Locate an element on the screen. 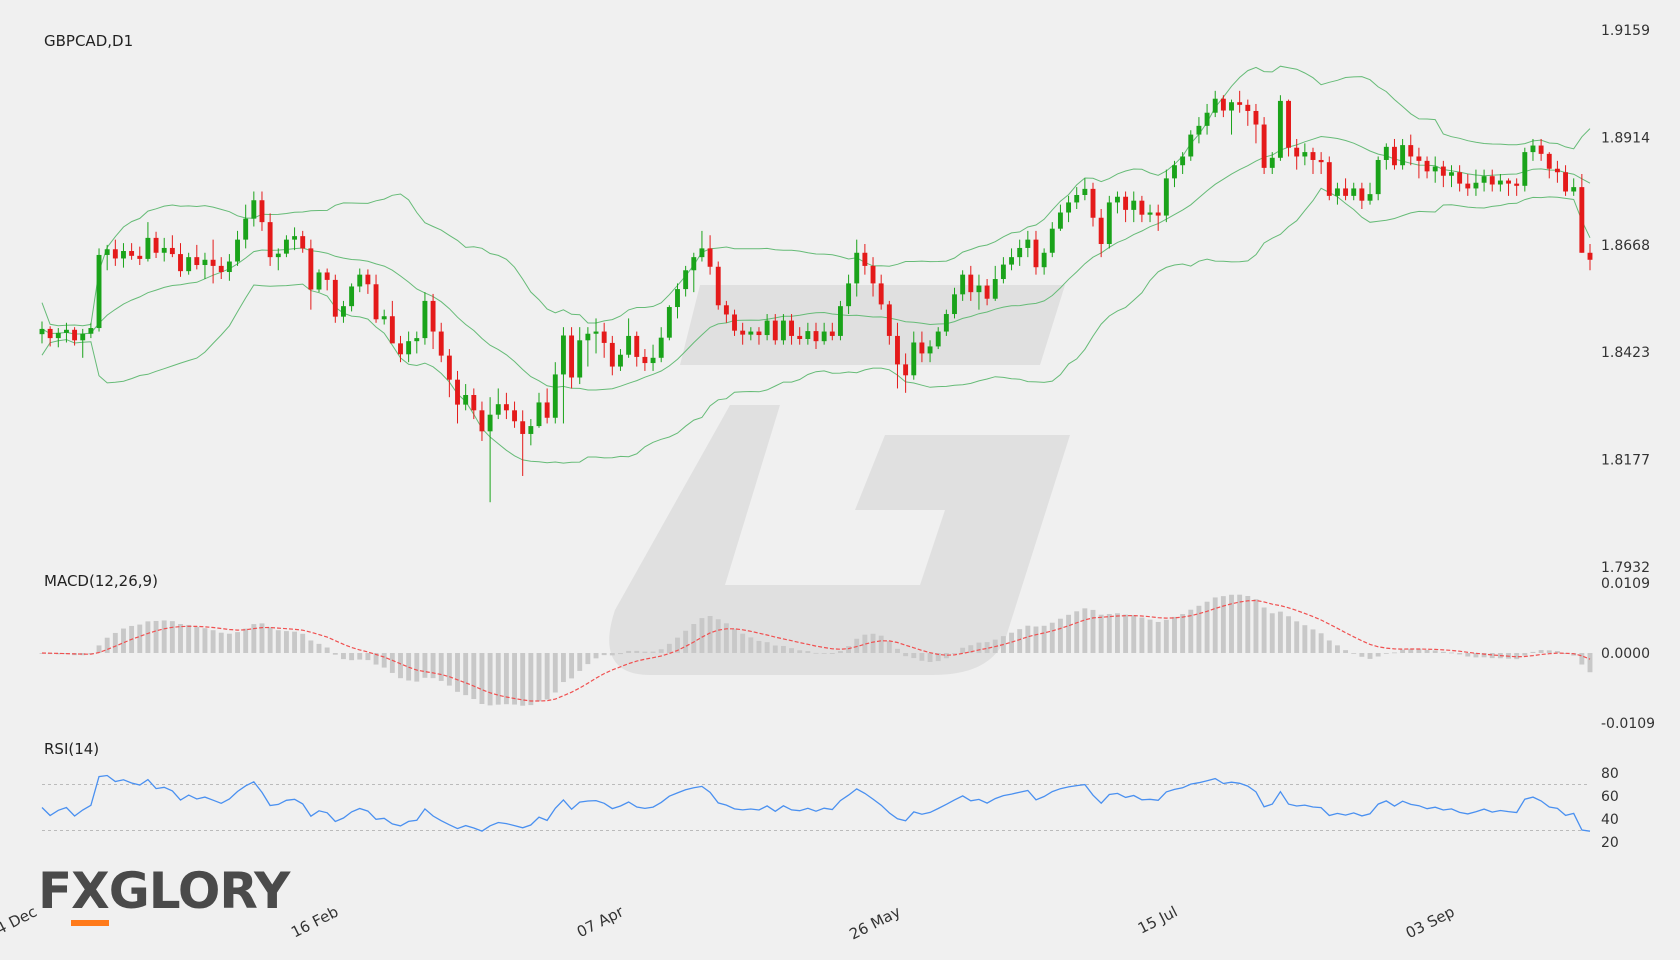 The width and height of the screenshot is (1680, 960). logo-letter: L is located at coordinates (163, 891).